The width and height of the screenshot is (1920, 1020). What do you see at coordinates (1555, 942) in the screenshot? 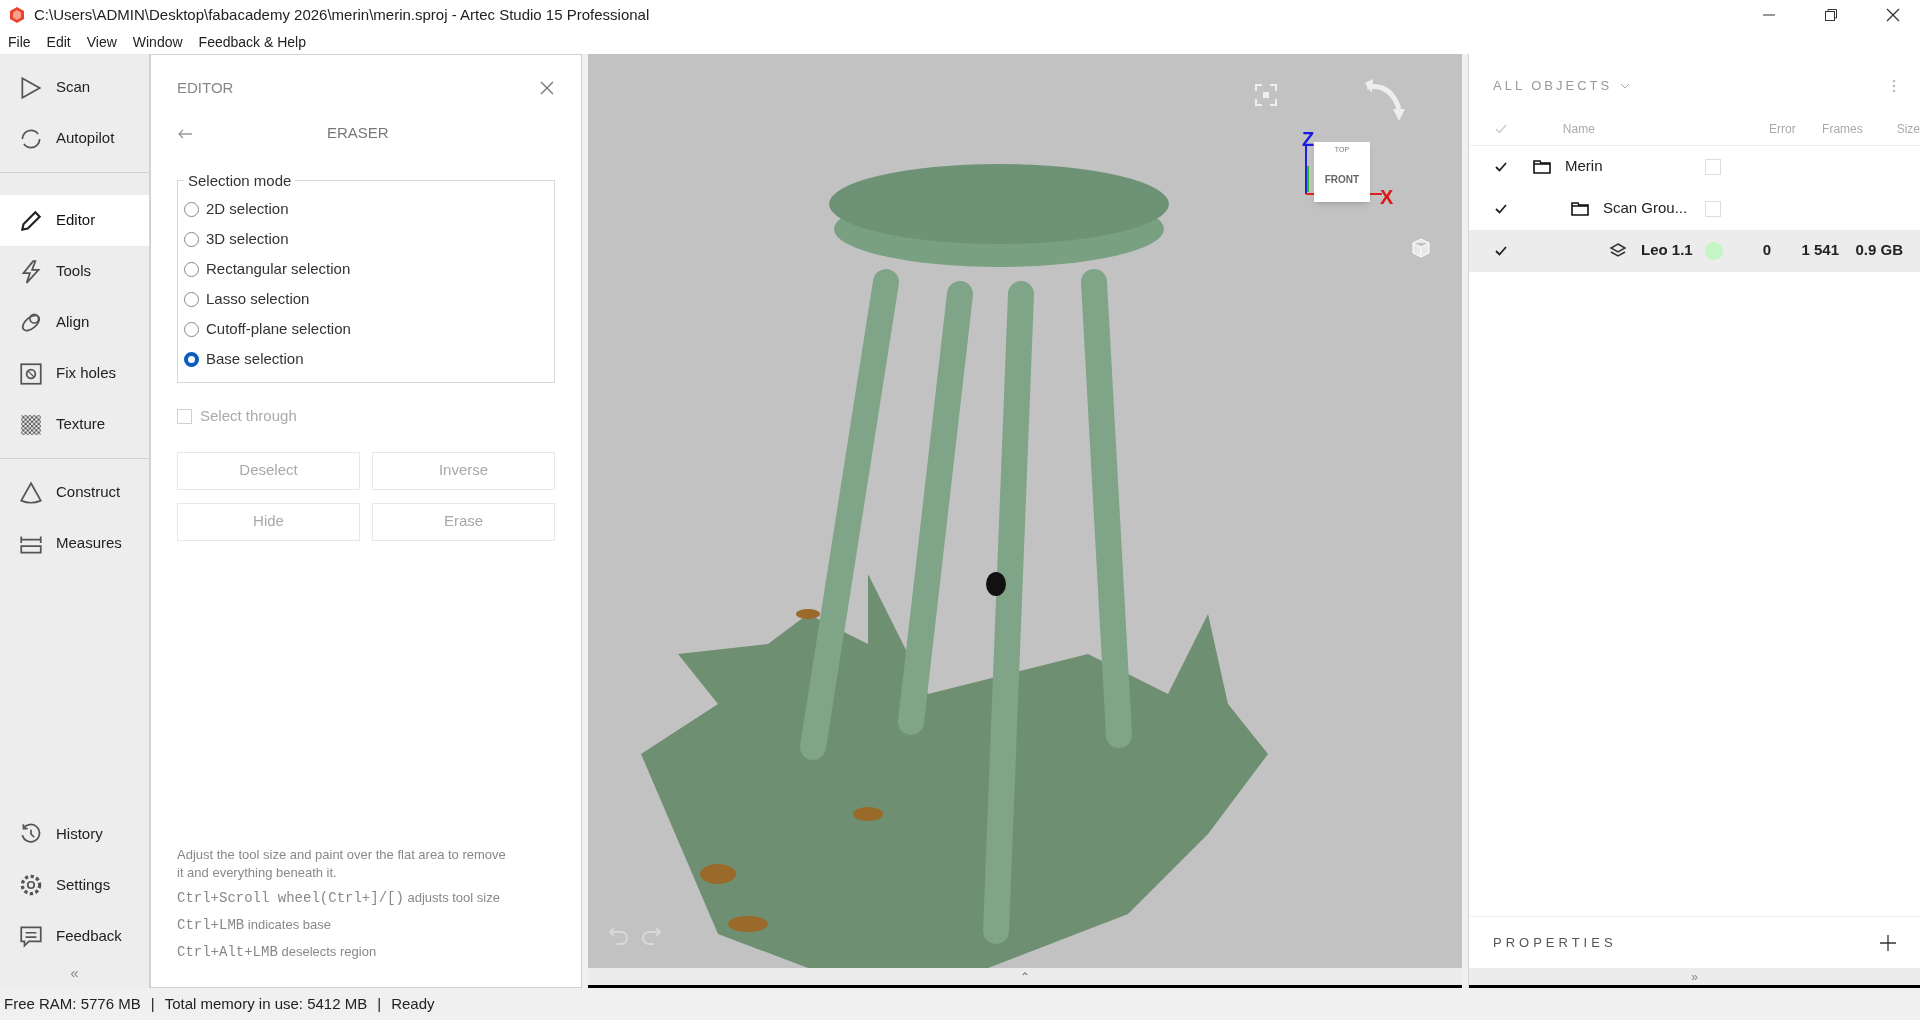
I see `properties-title: PROPERTIES` at bounding box center [1555, 942].